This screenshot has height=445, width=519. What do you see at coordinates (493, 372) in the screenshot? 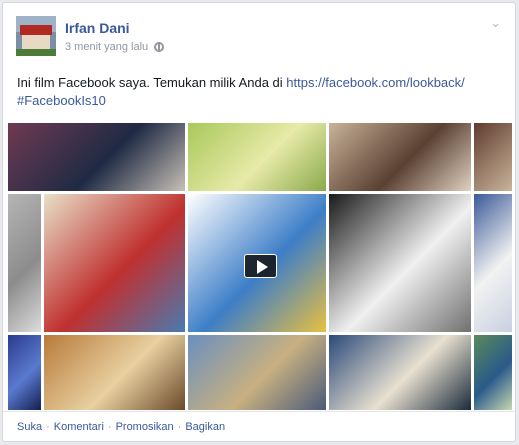
I see `collage-tile-green-map` at bounding box center [493, 372].